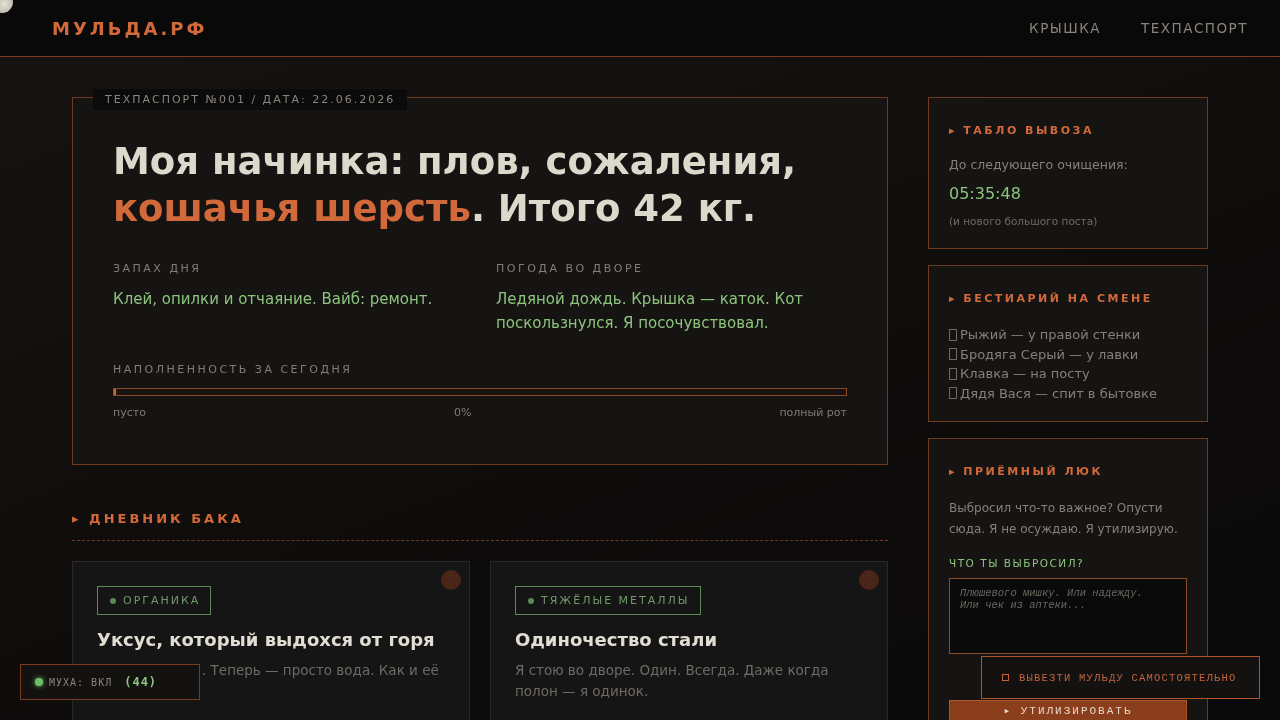 The height and width of the screenshot is (720, 1280). What do you see at coordinates (320, 670) in the screenshot?
I see `entry-text: . Теперь — просто вода. Как и её` at bounding box center [320, 670].